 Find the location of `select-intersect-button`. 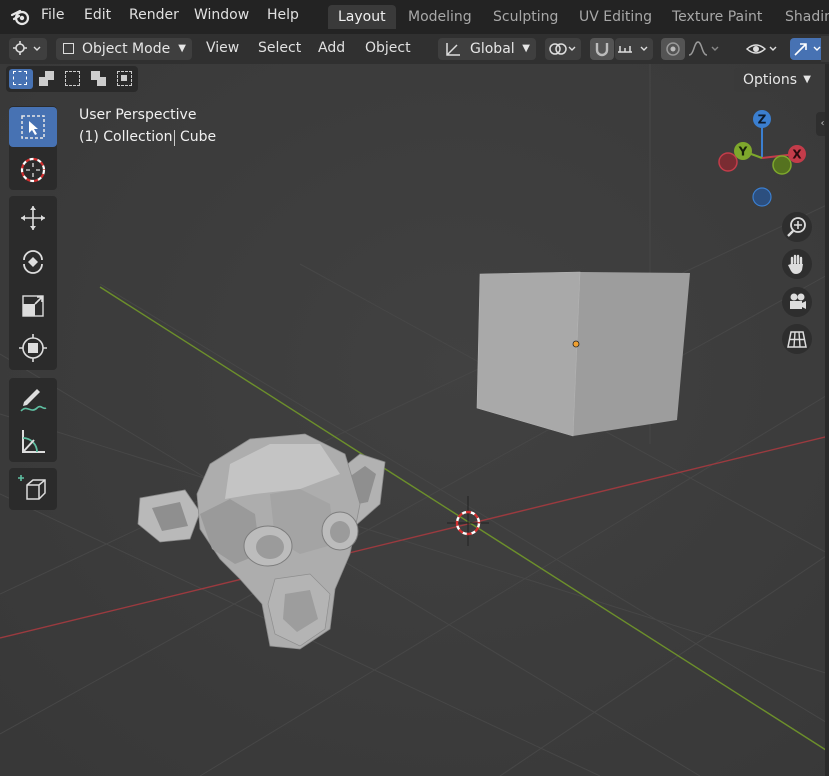

select-intersect-button is located at coordinates (125, 79).